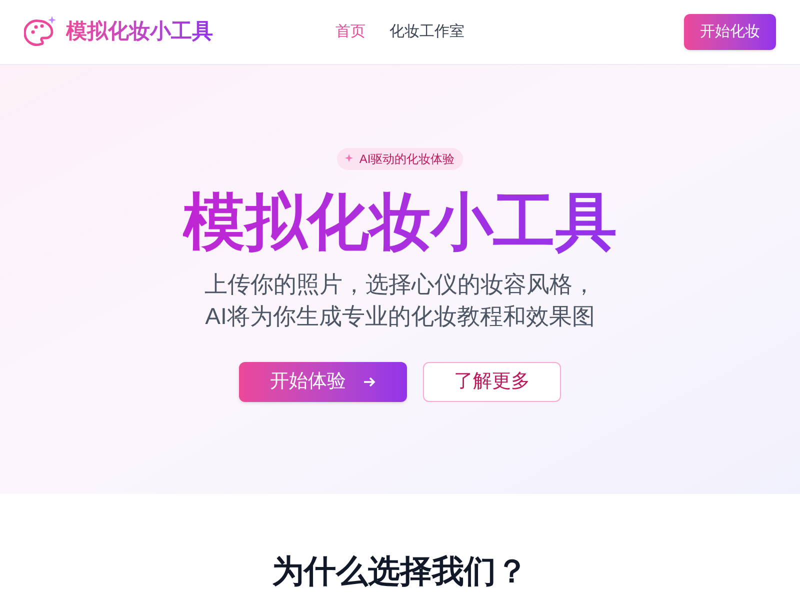 This screenshot has width=800, height=600. What do you see at coordinates (407, 159) in the screenshot?
I see `badge-text: AI驱动的化妆体验` at bounding box center [407, 159].